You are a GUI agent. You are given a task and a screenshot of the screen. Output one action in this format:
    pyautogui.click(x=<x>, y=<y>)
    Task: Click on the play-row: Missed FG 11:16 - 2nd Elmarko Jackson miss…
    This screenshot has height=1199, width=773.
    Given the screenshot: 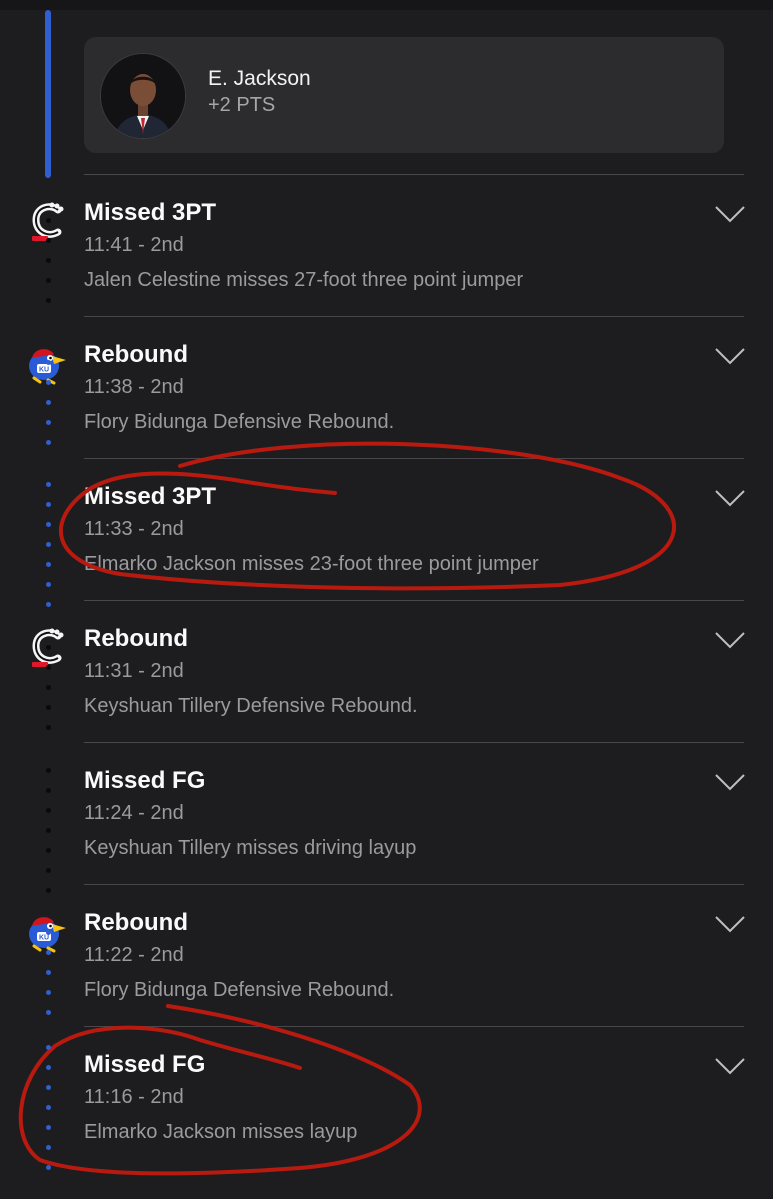 What is the action you would take?
    pyautogui.click(x=386, y=1097)
    